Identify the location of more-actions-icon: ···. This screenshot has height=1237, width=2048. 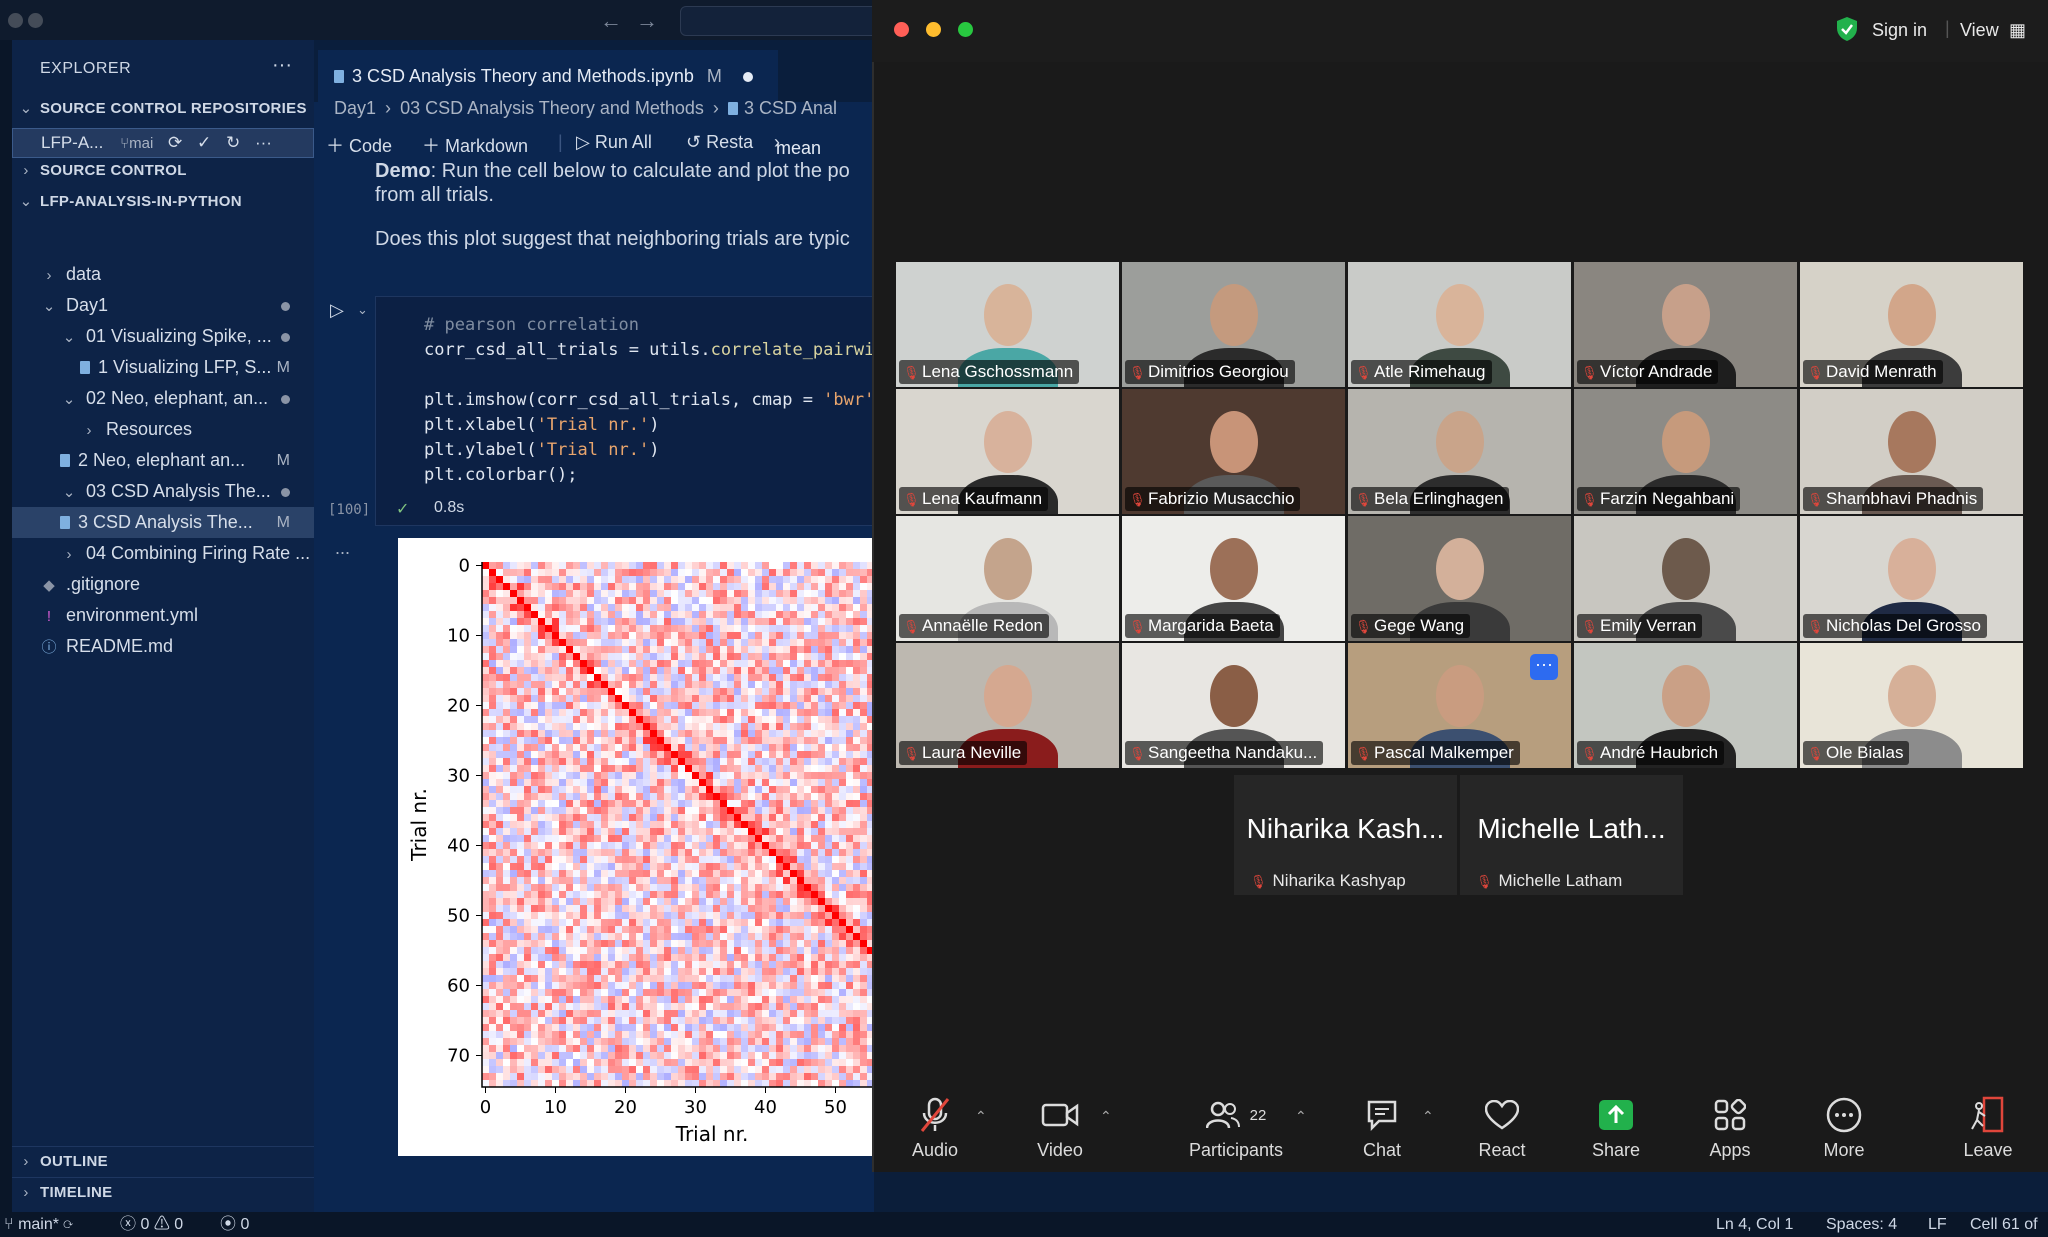
(282, 65).